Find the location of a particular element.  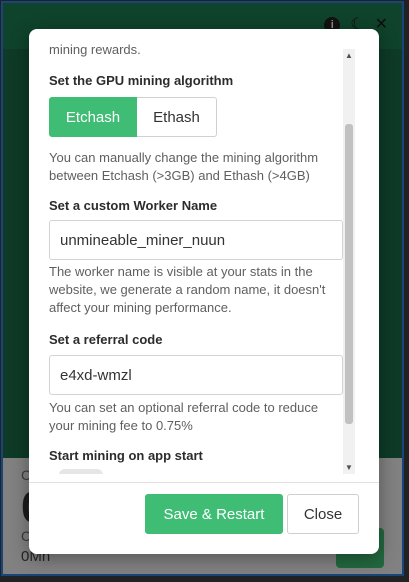

scroll-thumb is located at coordinates (349, 274).